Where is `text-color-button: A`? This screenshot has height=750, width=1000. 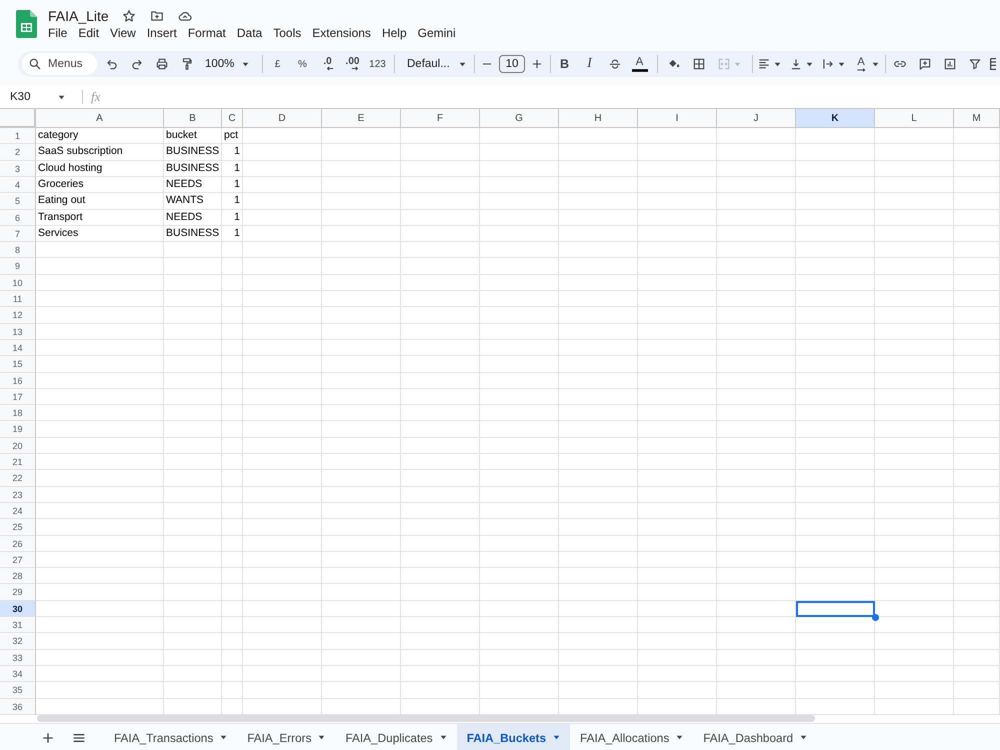 text-color-button: A is located at coordinates (639, 64).